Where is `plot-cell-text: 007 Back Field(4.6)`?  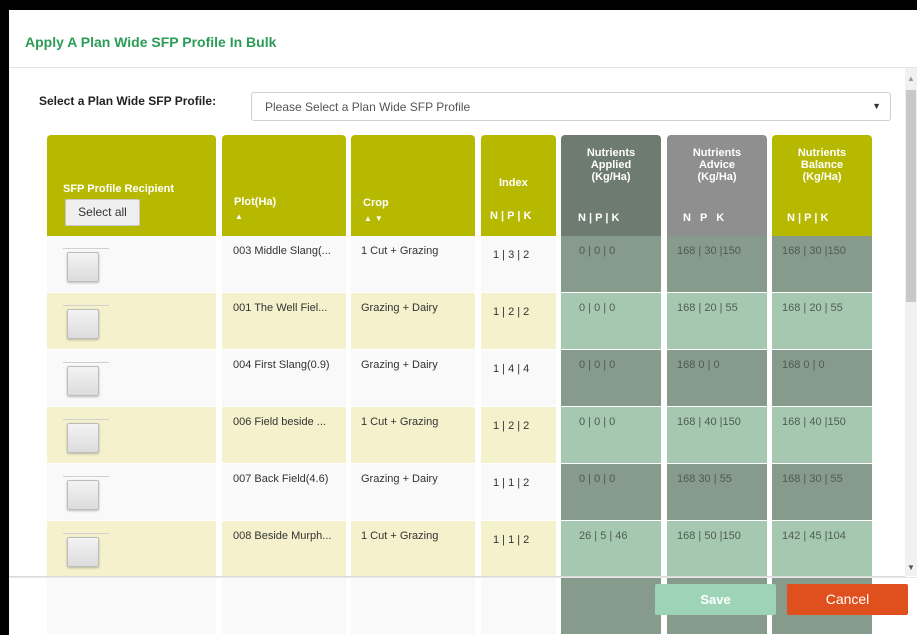
plot-cell-text: 007 Back Field(4.6) is located at coordinates (281, 479).